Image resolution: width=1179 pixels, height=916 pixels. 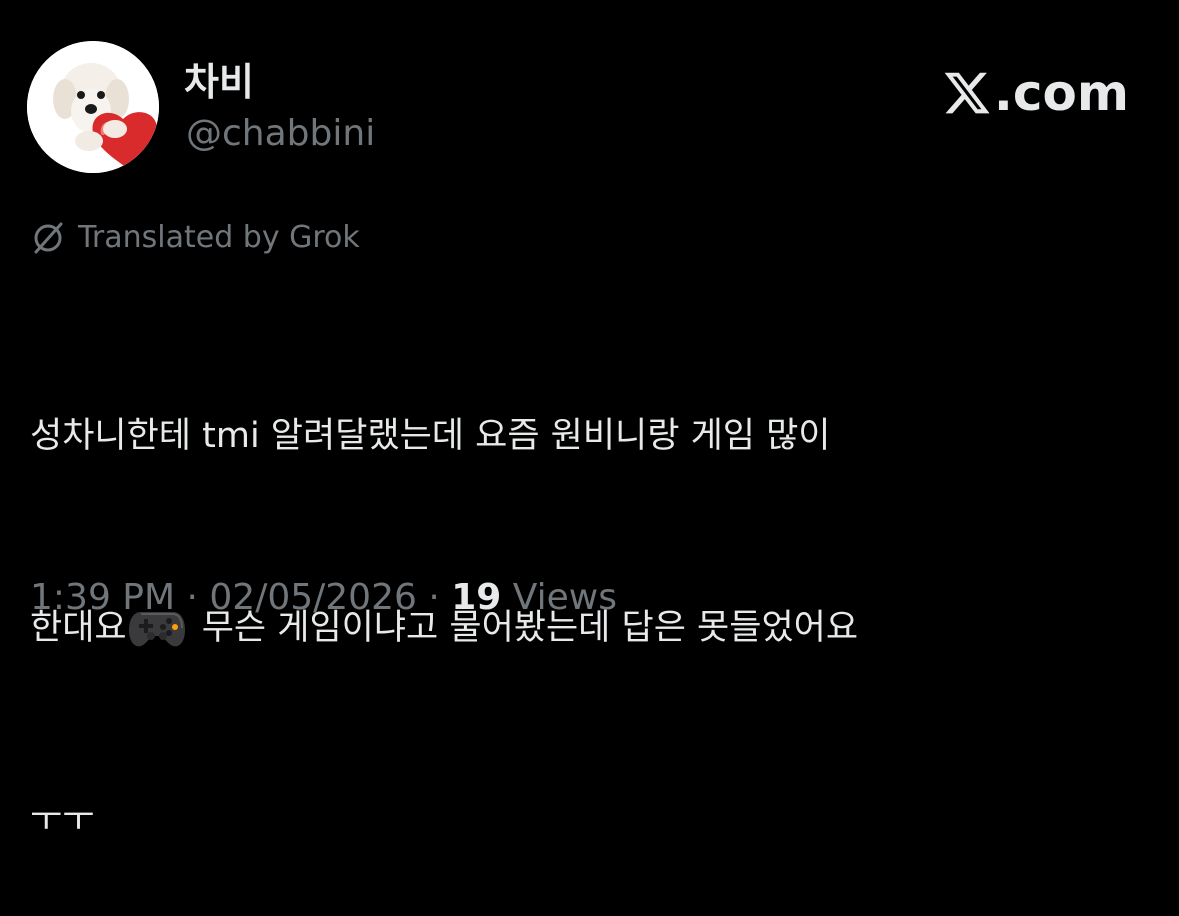 What do you see at coordinates (280, 134) in the screenshot?
I see `username-handle: @chabbini` at bounding box center [280, 134].